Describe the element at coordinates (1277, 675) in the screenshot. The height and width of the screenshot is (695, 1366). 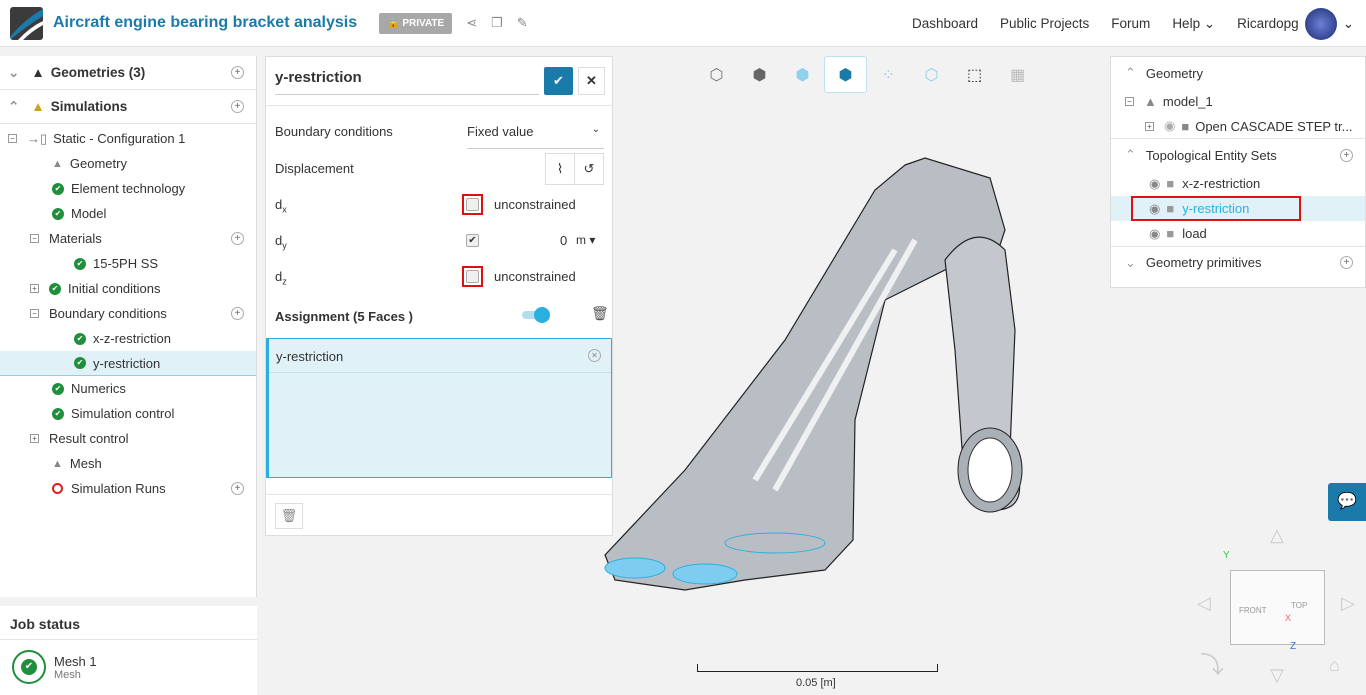
I see `arrow-down-icon: ▽` at that location.